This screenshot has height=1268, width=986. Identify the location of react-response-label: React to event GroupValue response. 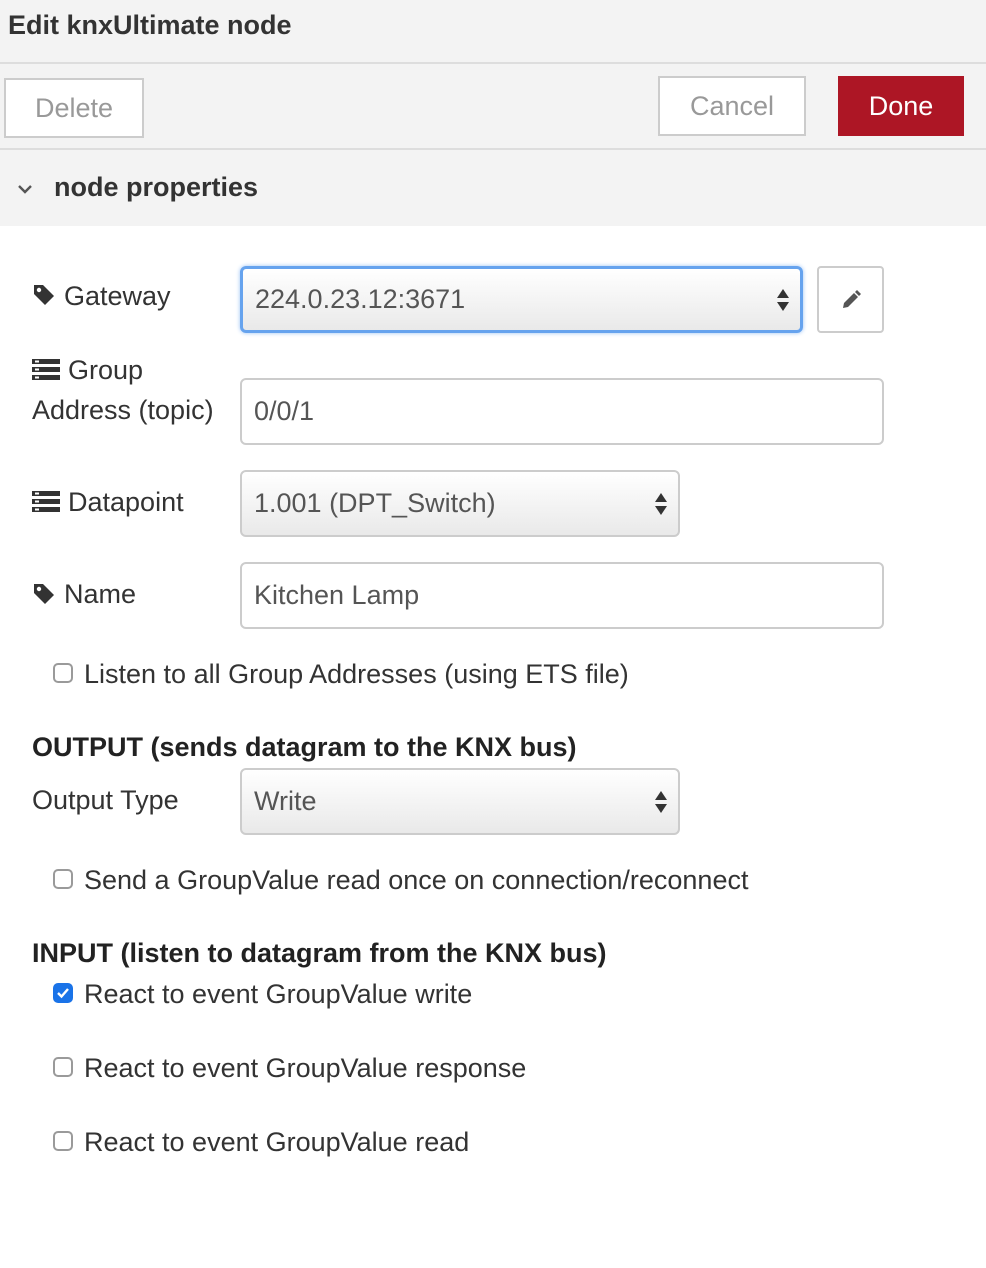
(305, 1068).